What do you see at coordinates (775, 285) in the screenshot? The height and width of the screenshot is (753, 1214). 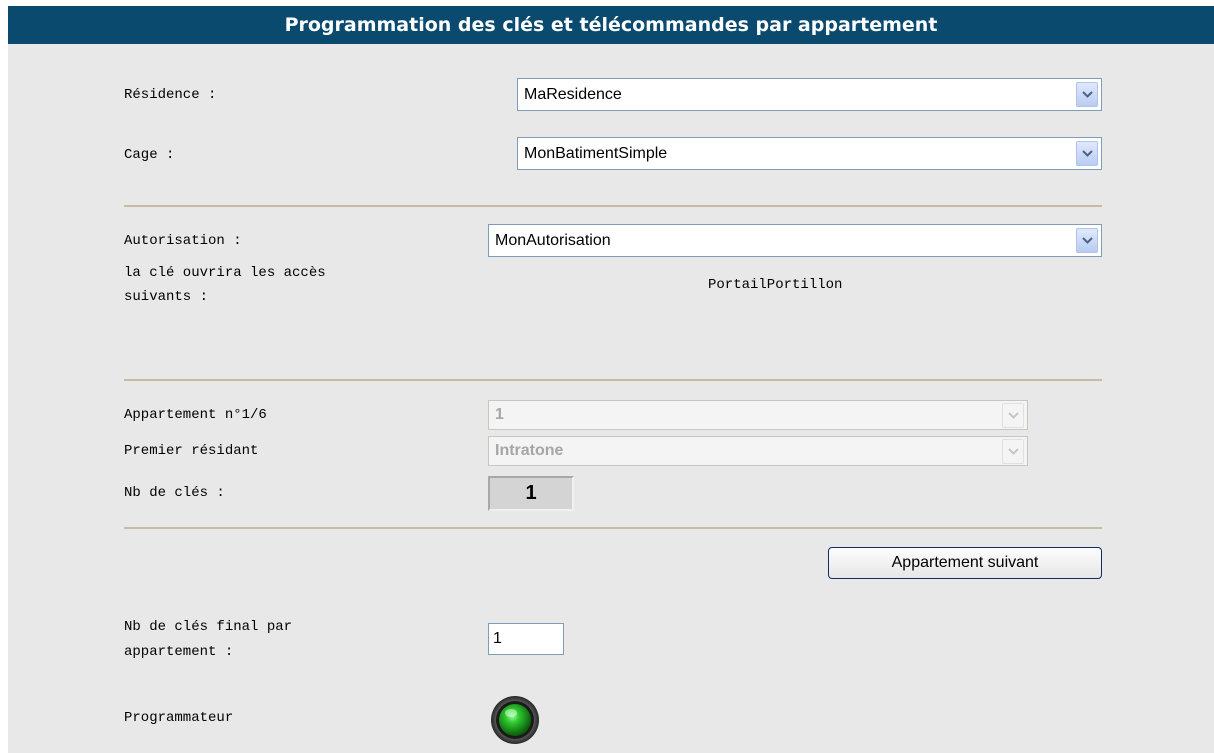 I see `acces-value: PortailPortillon` at bounding box center [775, 285].